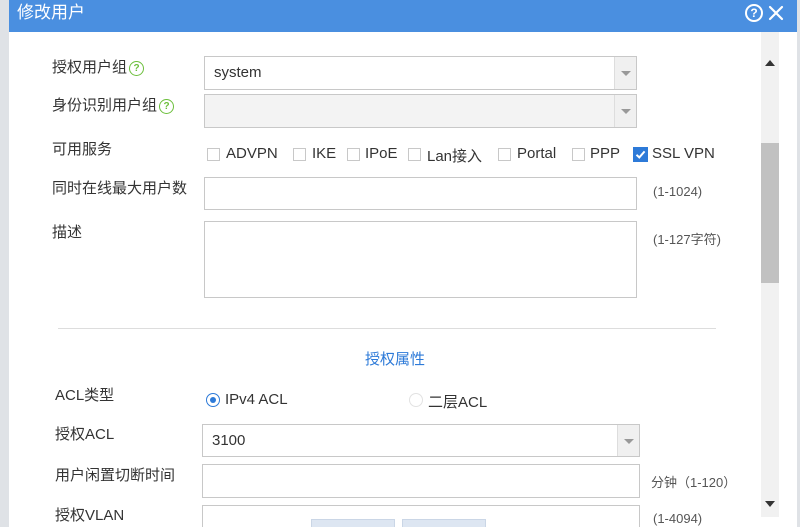 This screenshot has height=527, width=800. What do you see at coordinates (353, 523) in the screenshot?
I see `ok-button` at bounding box center [353, 523].